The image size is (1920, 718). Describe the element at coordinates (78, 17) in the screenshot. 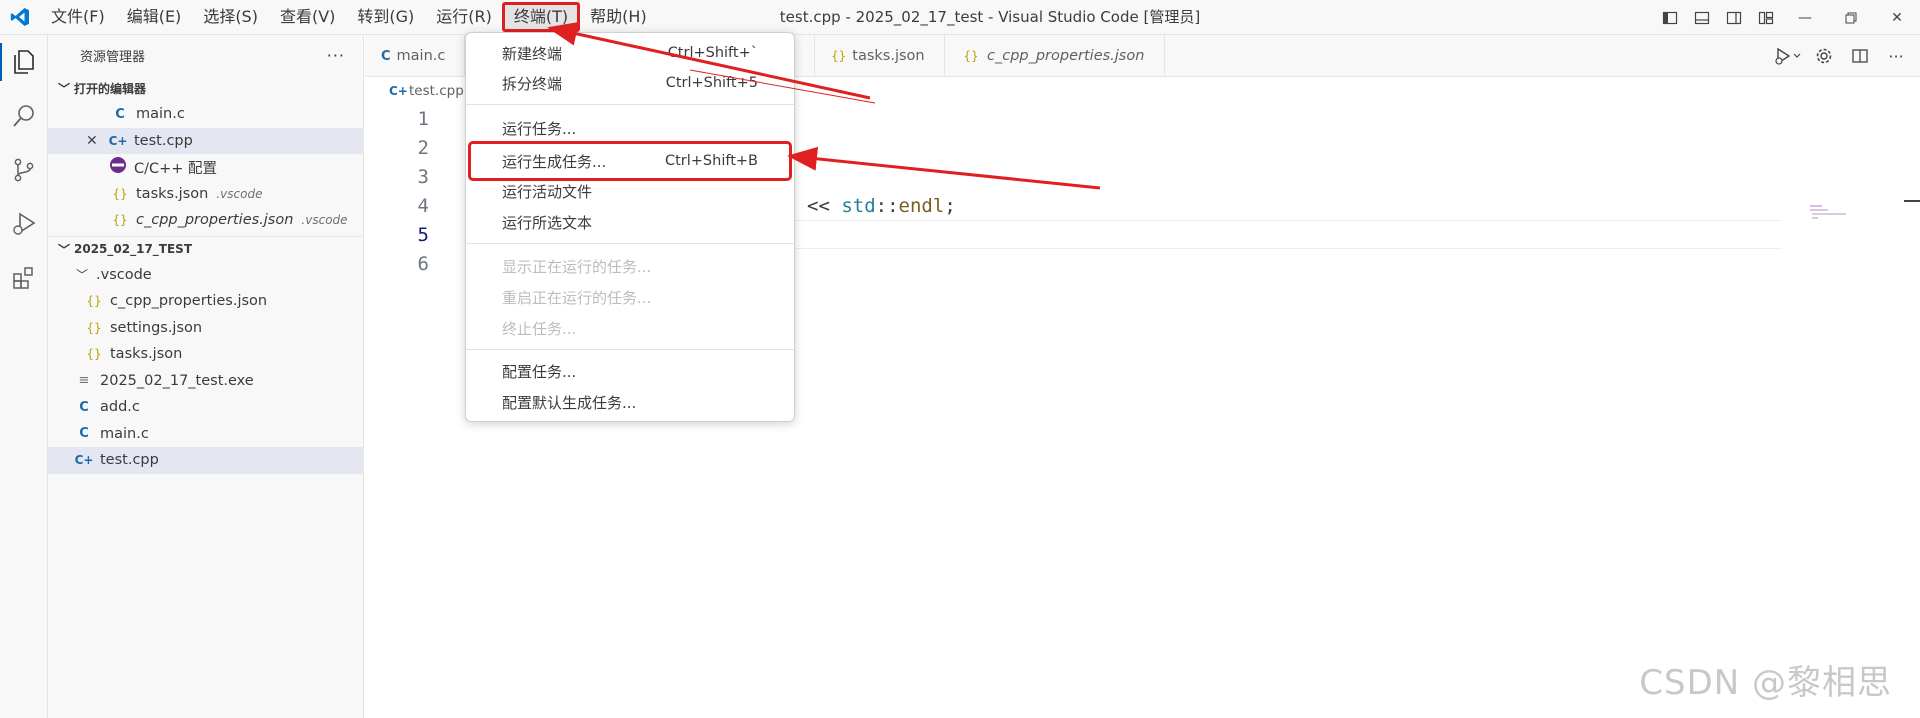

I see `menu-file: 文件(F)` at that location.